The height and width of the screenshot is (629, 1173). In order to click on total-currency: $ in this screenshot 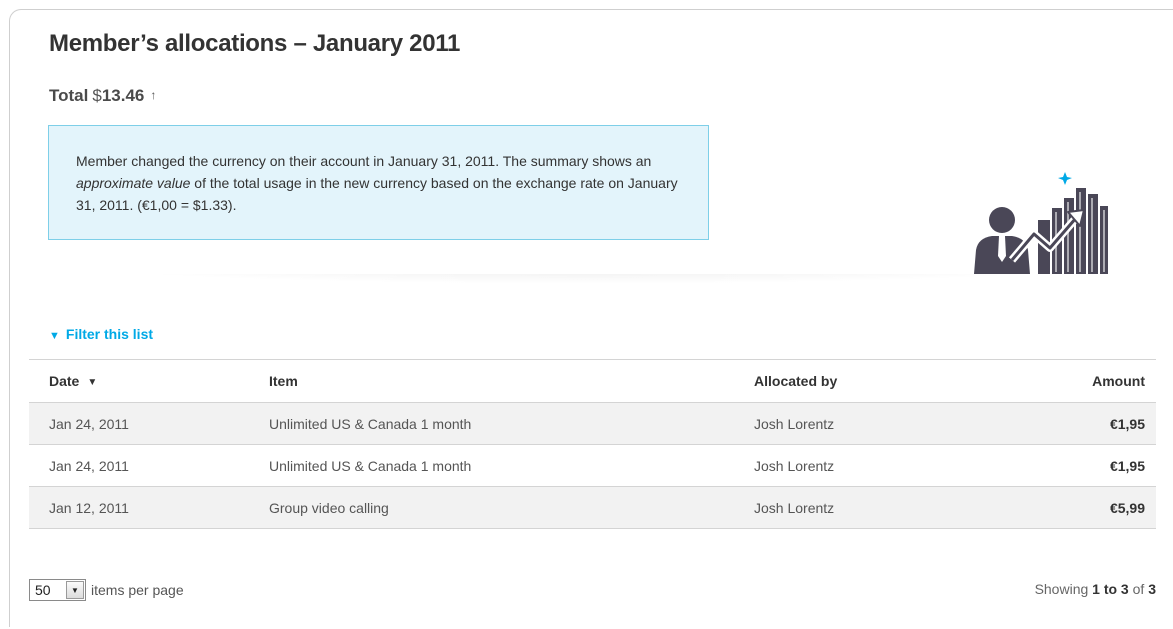, I will do `click(97, 95)`.